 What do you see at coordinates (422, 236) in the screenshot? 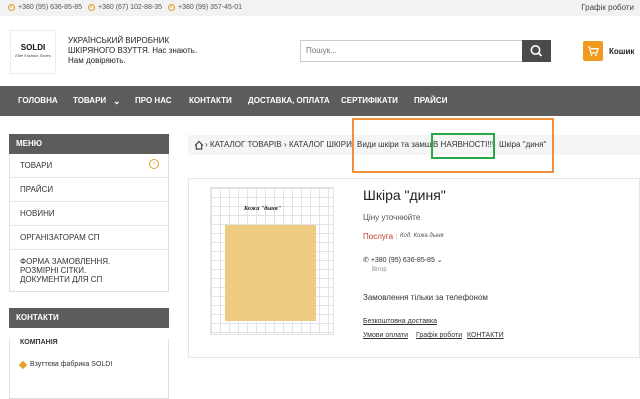
I see `product-code: Код: Кожа дыня` at bounding box center [422, 236].